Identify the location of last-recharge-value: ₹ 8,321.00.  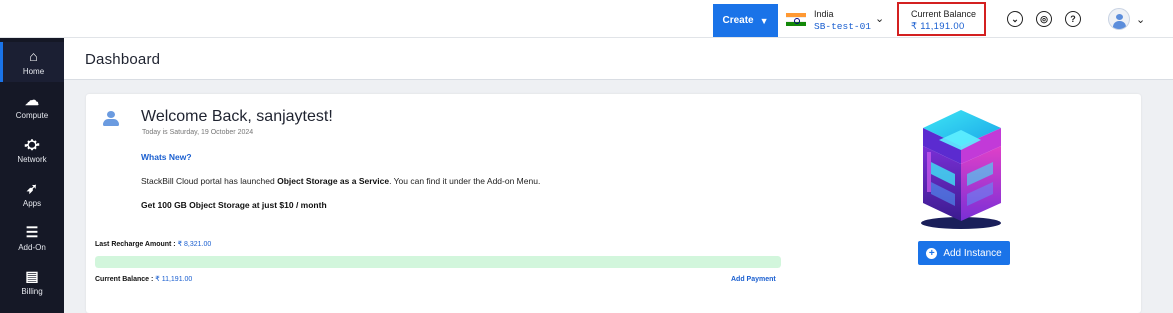
(194, 244).